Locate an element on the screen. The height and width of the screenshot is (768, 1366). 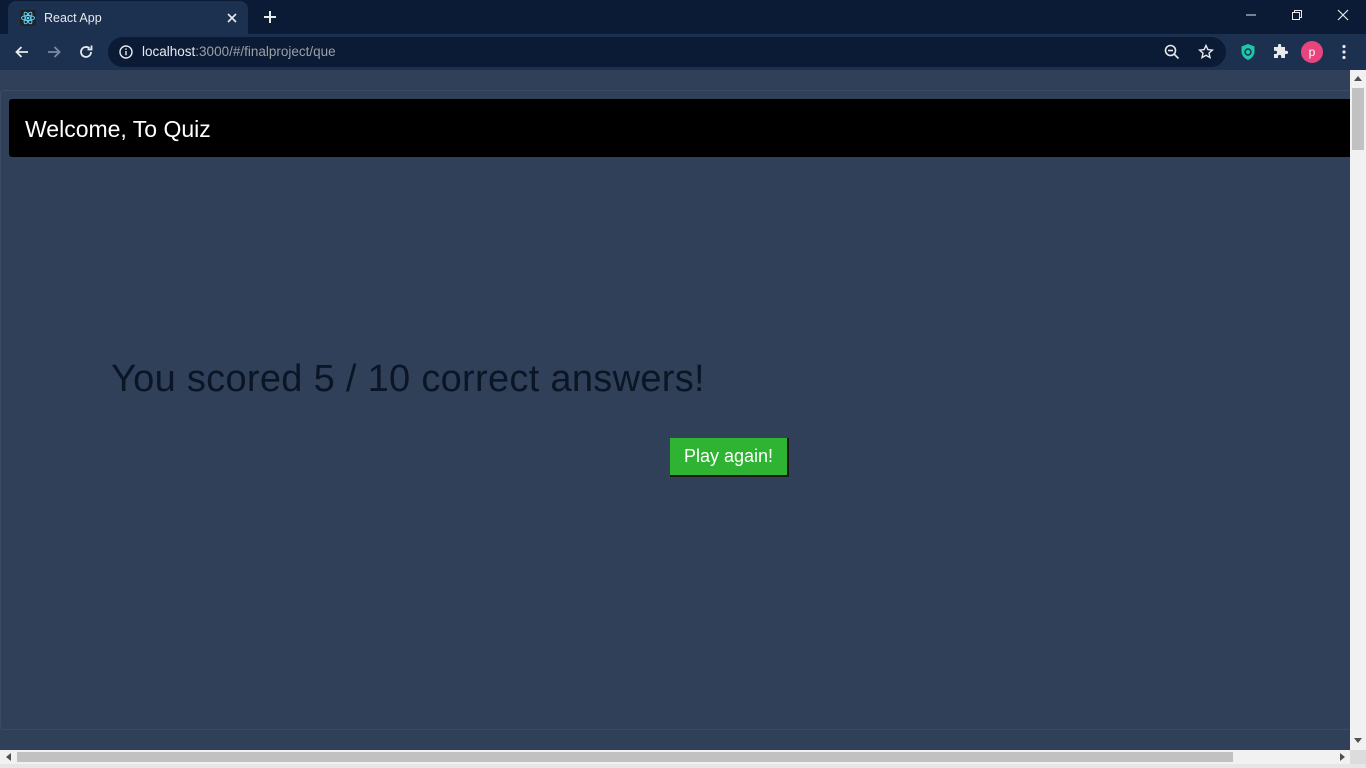
scroll-up-icon is located at coordinates (1358, 78).